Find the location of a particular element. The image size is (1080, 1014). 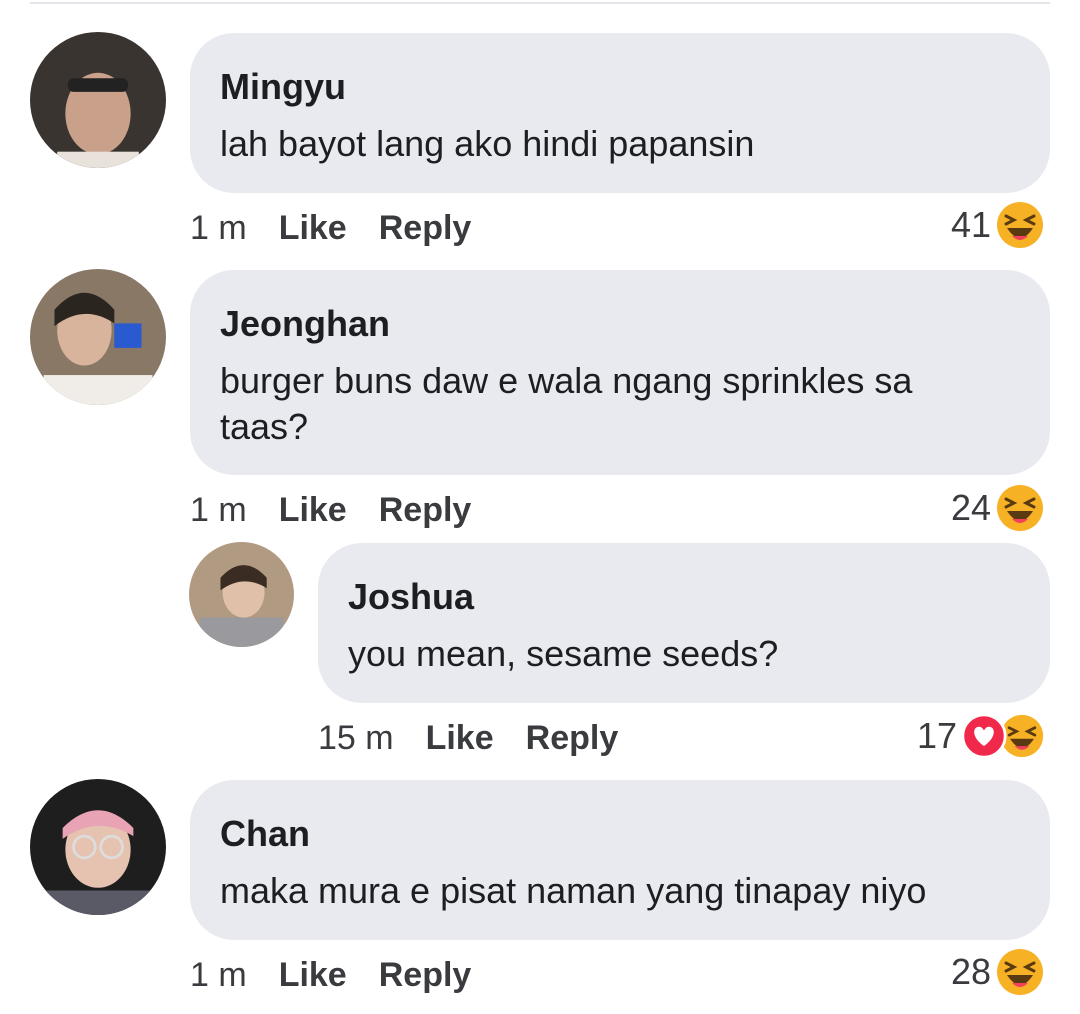

top-divider is located at coordinates (540, 3).